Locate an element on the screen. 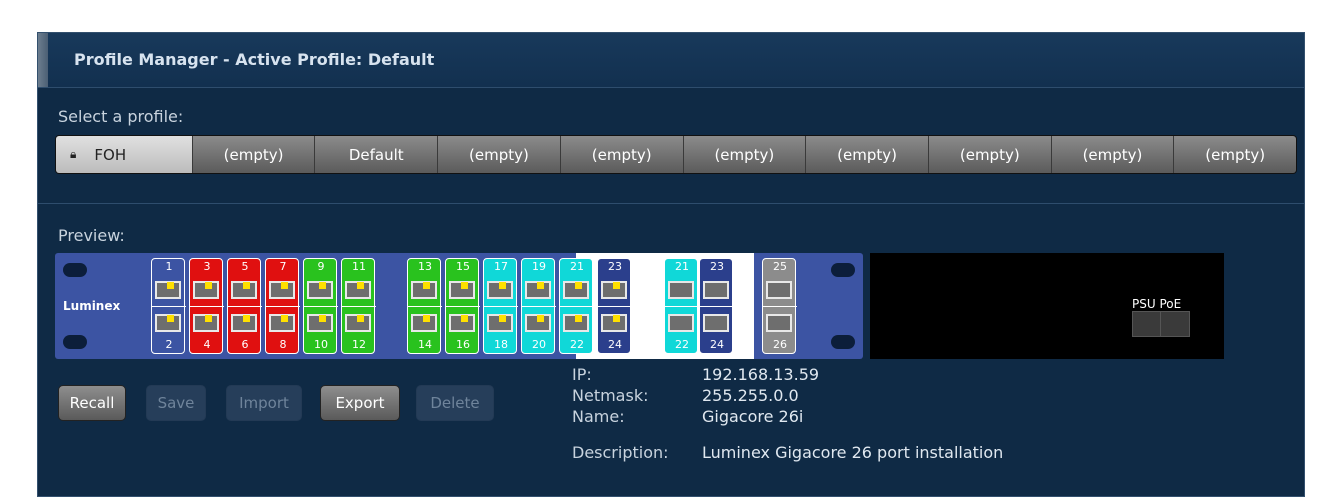 The height and width of the screenshot is (497, 1324). port-number: 2 is located at coordinates (169, 344).